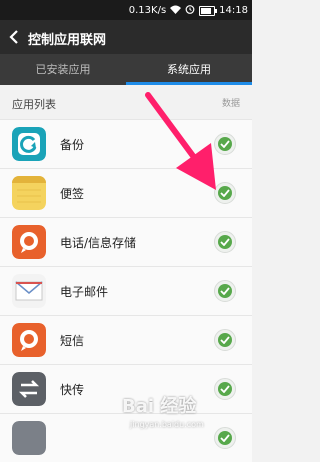 The image size is (320, 462). What do you see at coordinates (72, 341) in the screenshot?
I see `app-name: 短信` at bounding box center [72, 341].